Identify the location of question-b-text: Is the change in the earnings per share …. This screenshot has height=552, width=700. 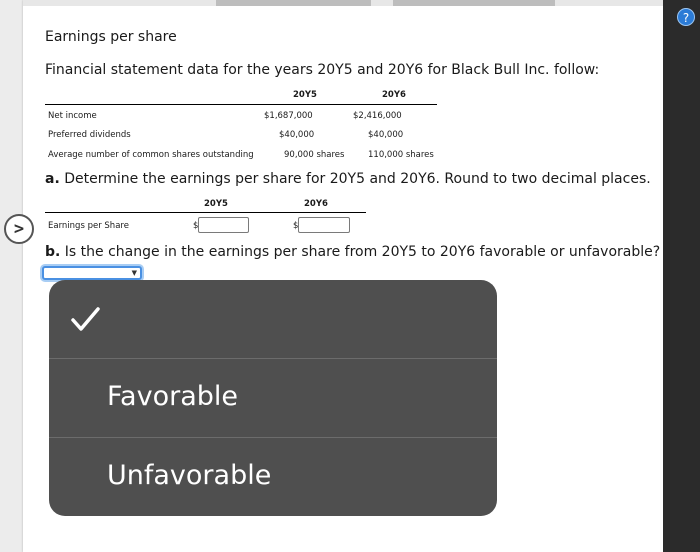
(360, 252).